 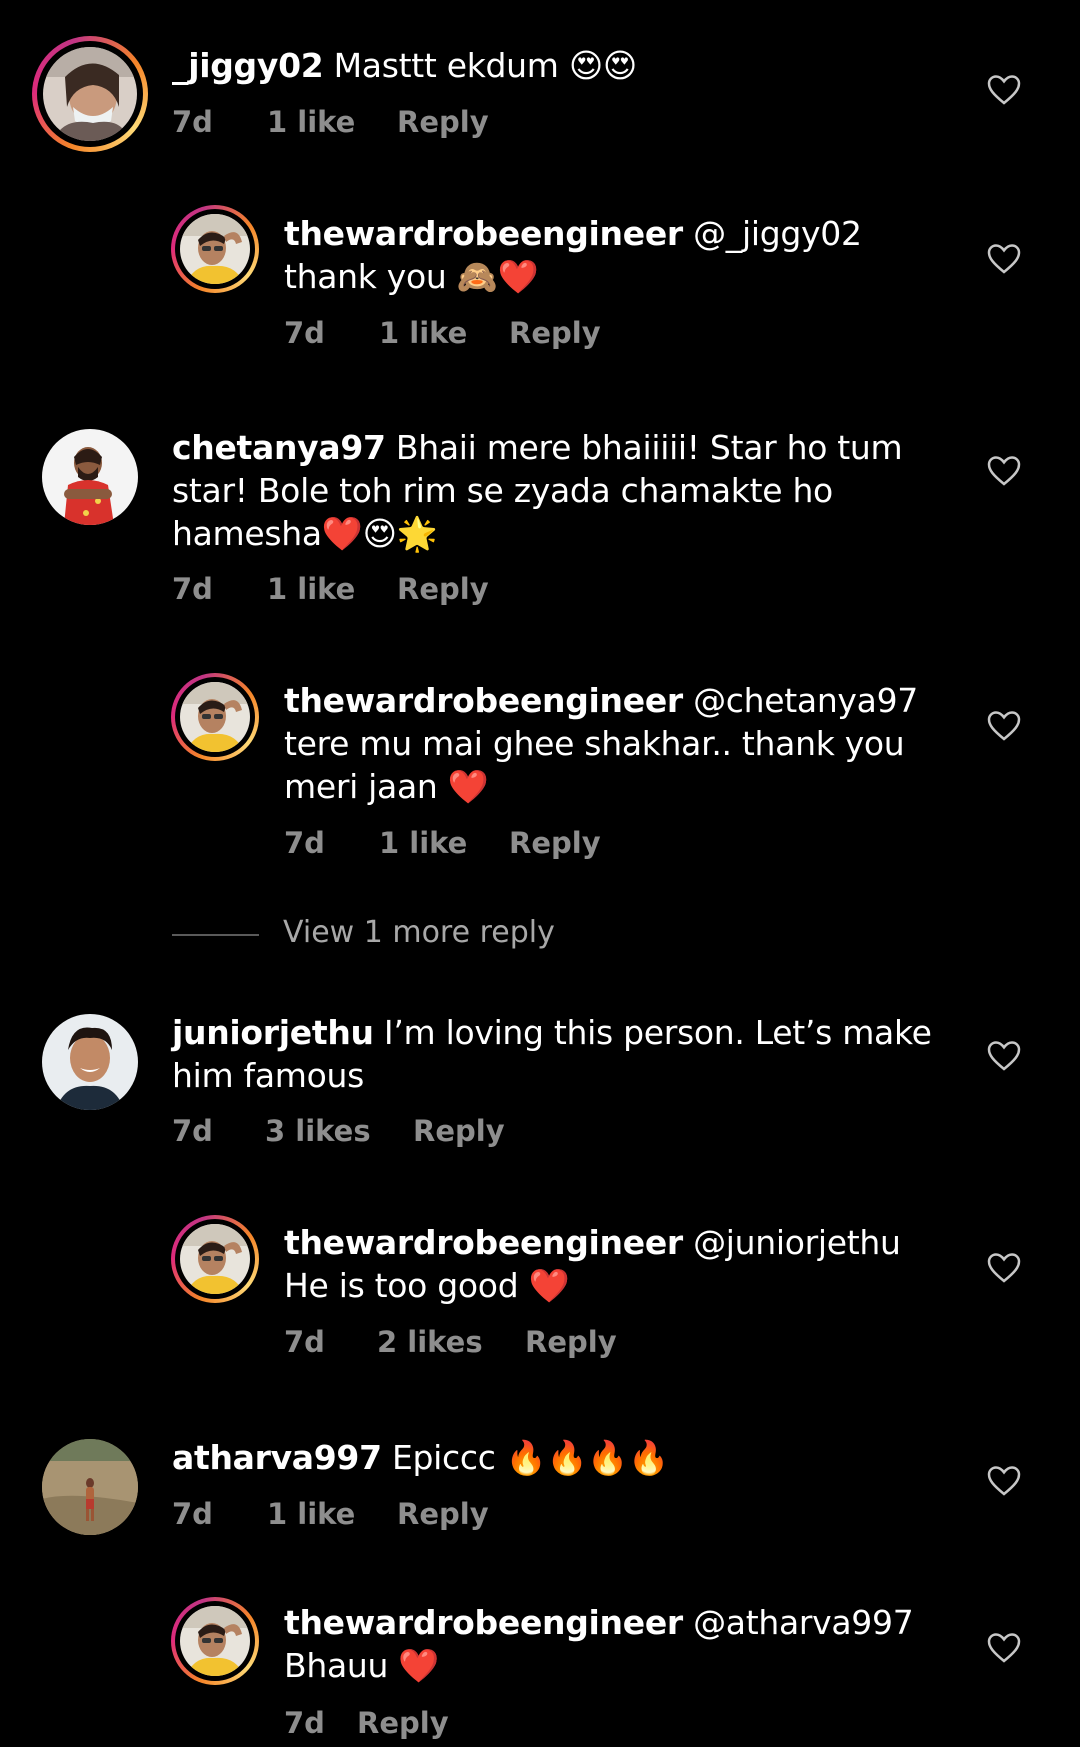 What do you see at coordinates (277, 1457) in the screenshot?
I see `comment-username: atharva997` at bounding box center [277, 1457].